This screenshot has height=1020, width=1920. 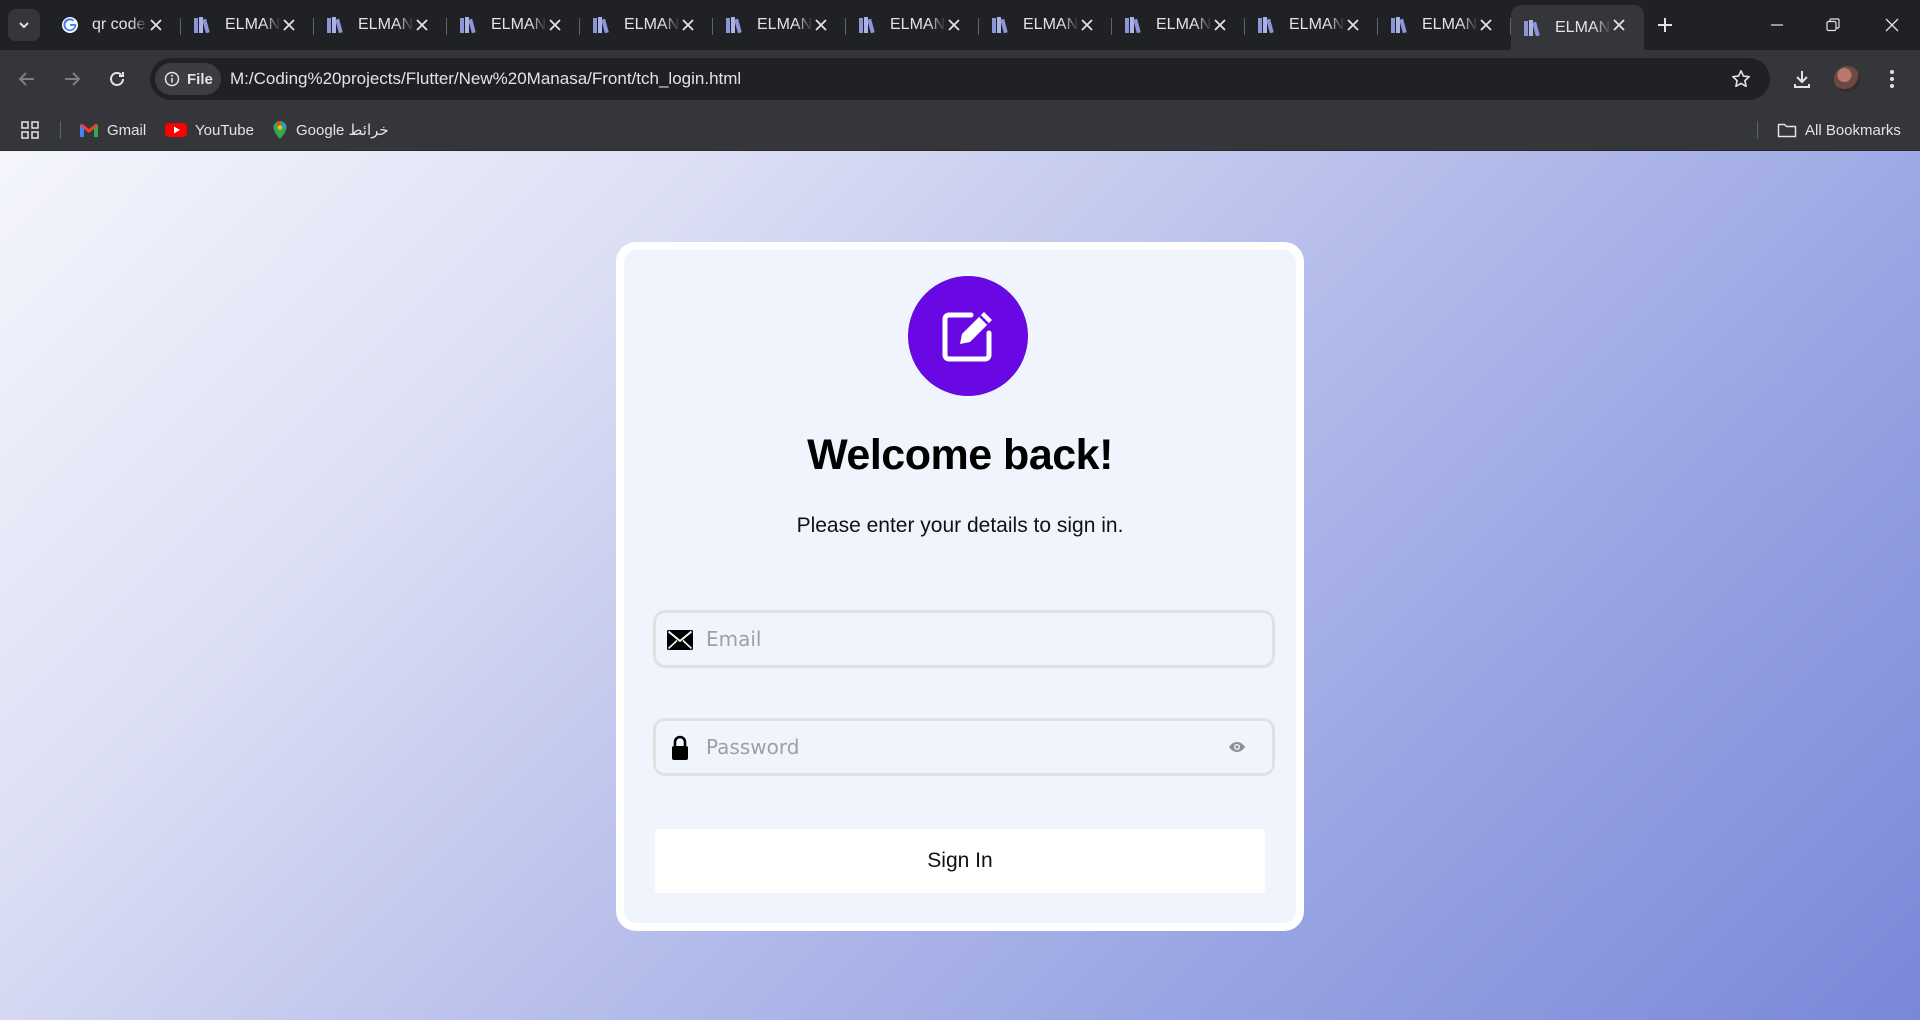 I want to click on back-button, so click(x=27, y=79).